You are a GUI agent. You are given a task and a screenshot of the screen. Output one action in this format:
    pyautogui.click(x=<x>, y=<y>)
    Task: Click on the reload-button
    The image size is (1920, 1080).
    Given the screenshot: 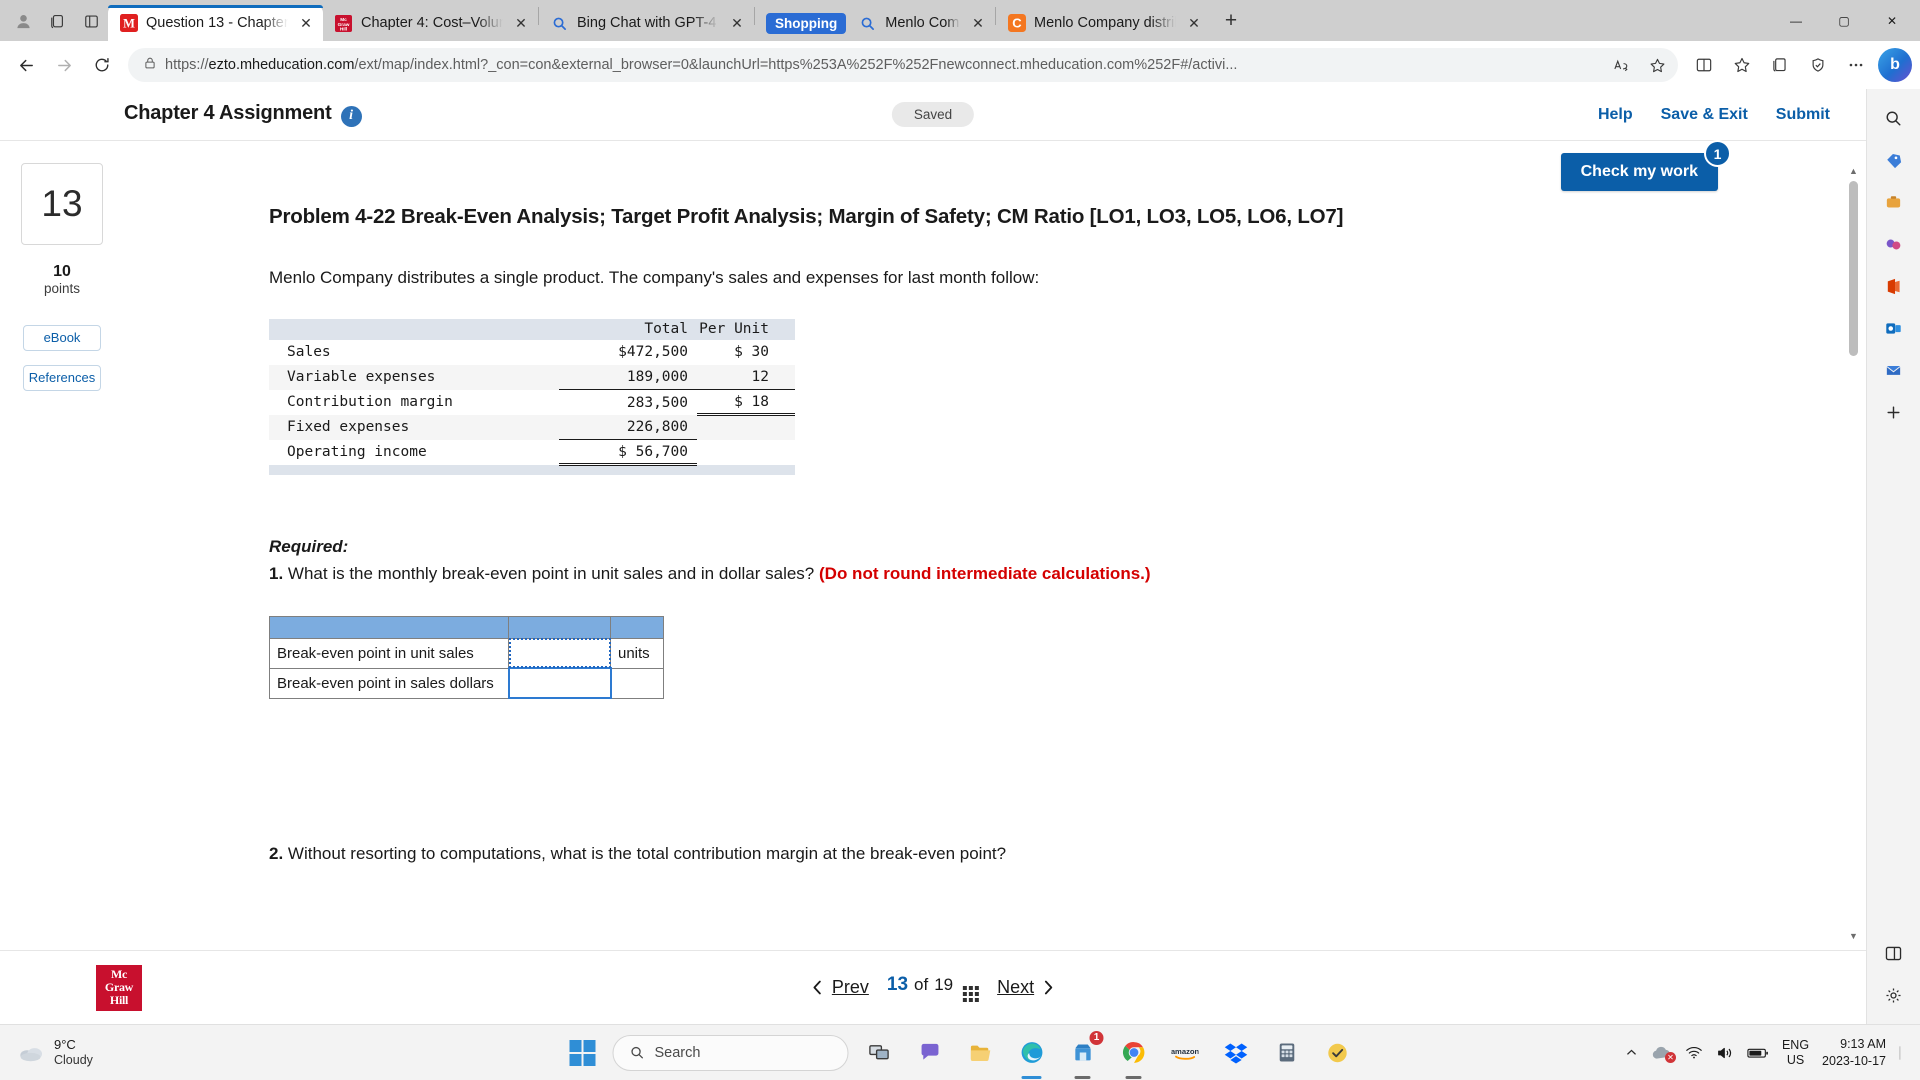 What is the action you would take?
    pyautogui.click(x=102, y=65)
    